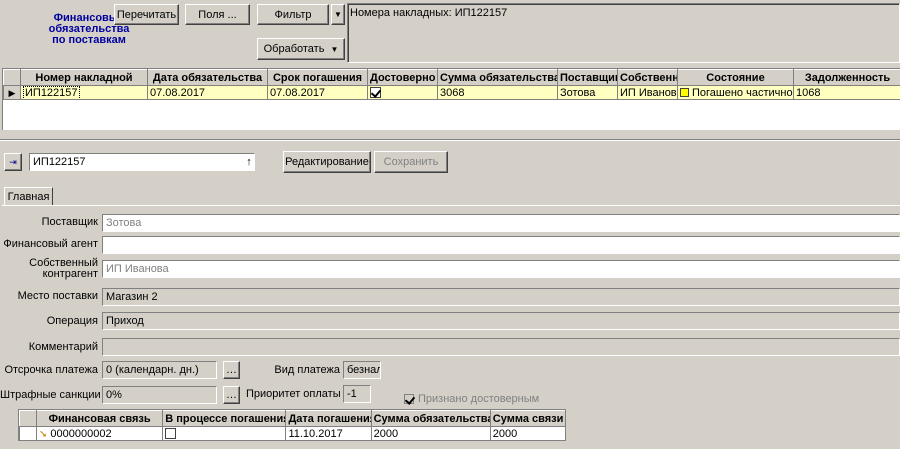  Describe the element at coordinates (69, 222) in the screenshot. I see `supplier-label: Поставщик` at that location.